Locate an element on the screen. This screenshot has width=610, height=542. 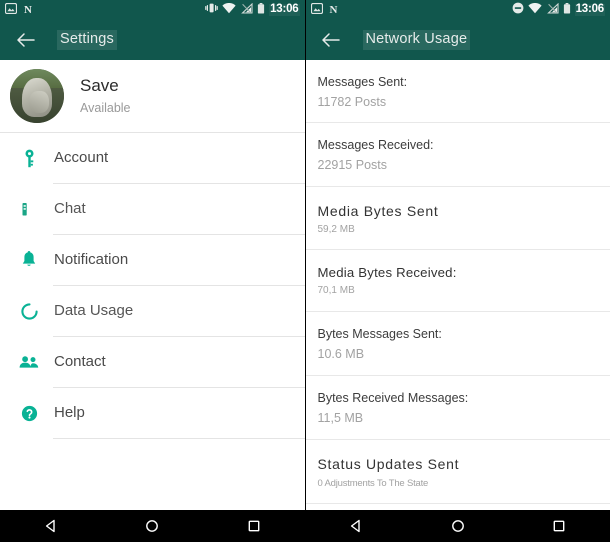
stat-row-media-bytes-sent: Media Bytes Sent 59,2 MB is located at coordinates (458, 218).